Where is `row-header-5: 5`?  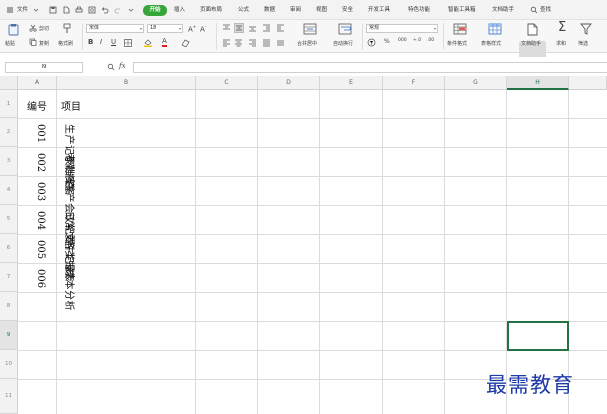 row-header-5: 5 is located at coordinates (9, 219).